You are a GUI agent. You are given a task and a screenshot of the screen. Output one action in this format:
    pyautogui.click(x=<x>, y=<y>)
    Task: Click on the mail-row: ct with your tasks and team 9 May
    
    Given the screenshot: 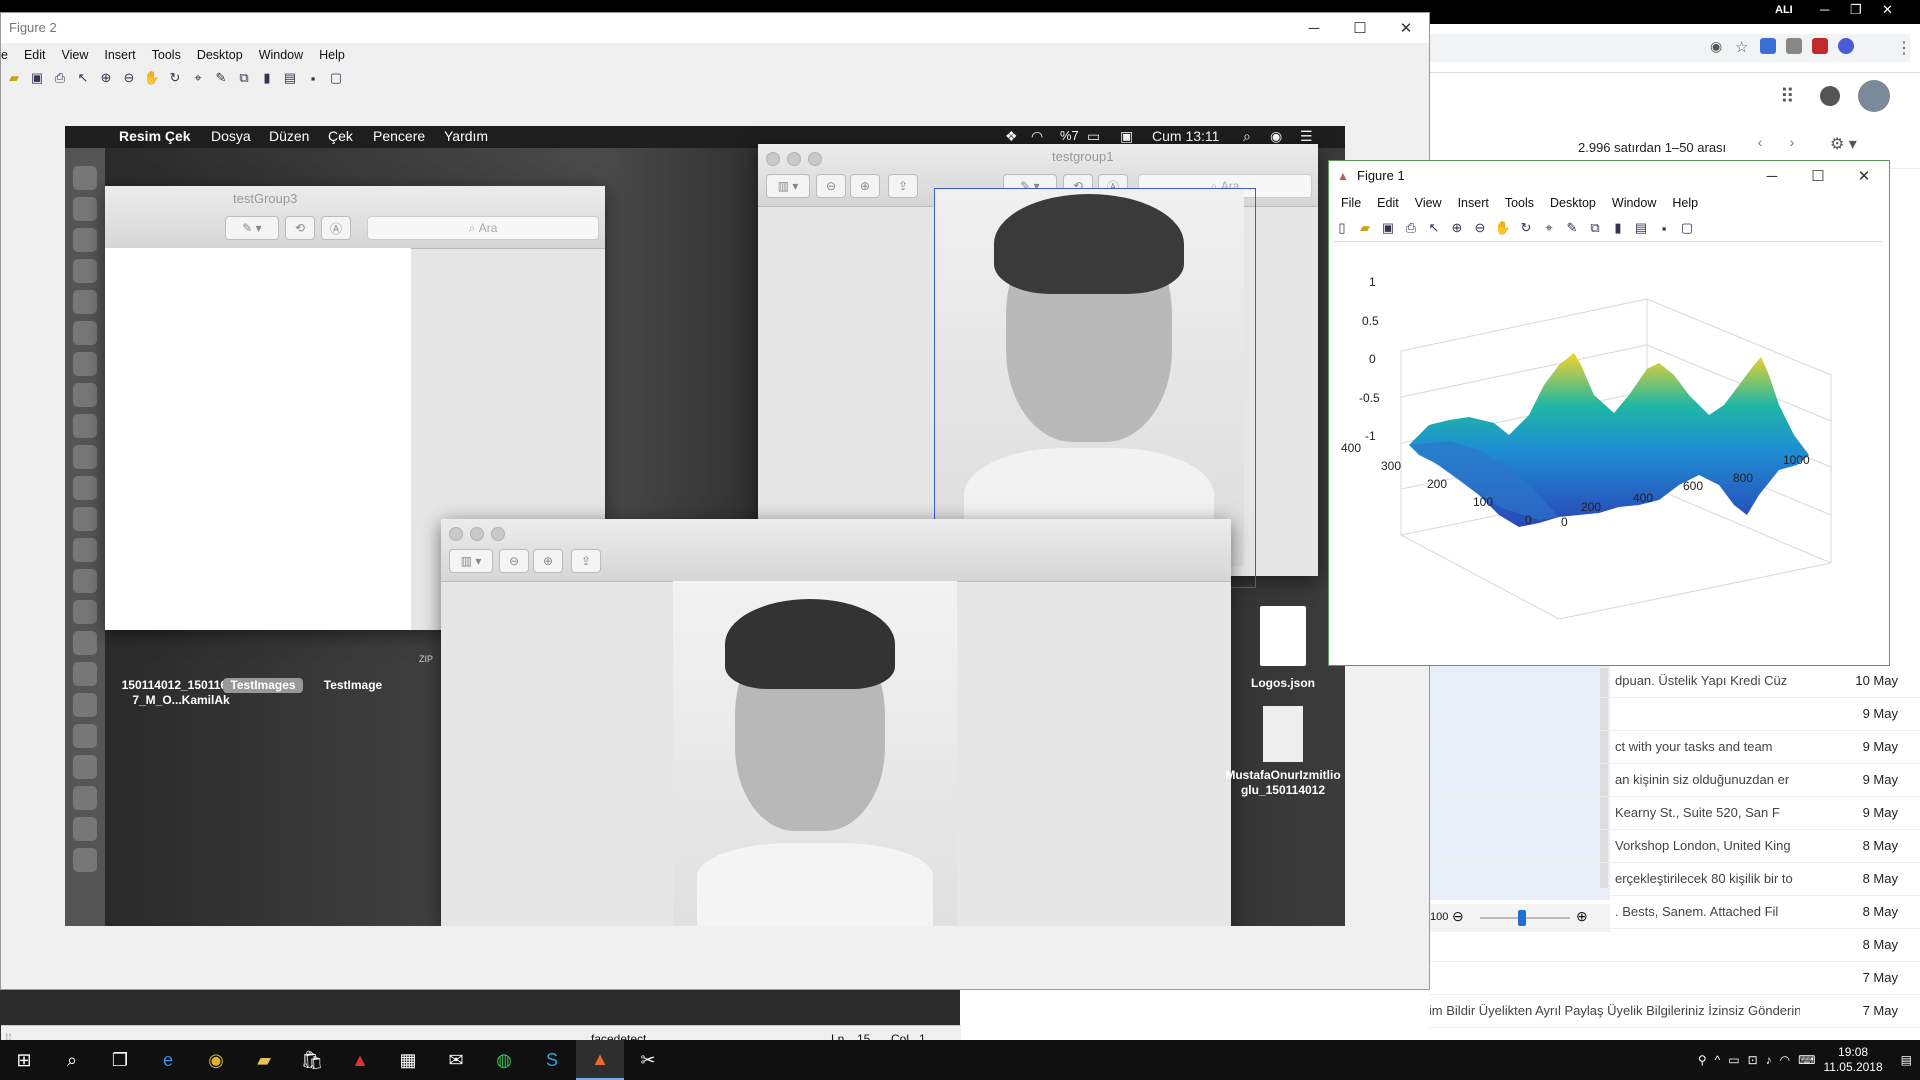 What is the action you would take?
    pyautogui.click(x=1675, y=747)
    